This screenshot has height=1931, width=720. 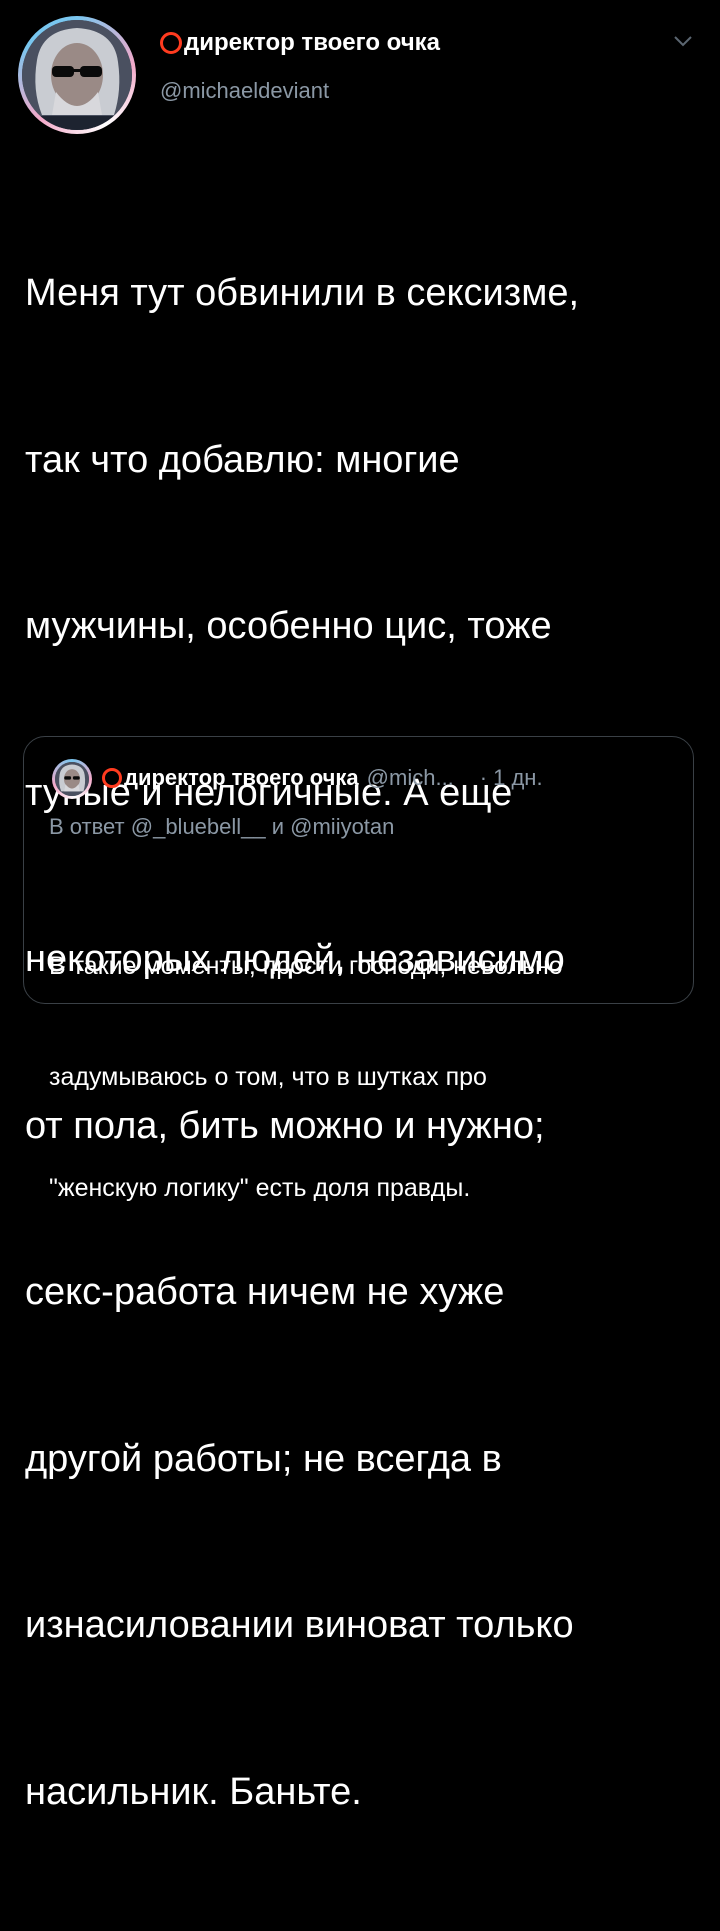 I want to click on tweet-text-line: другой работы; не всегда в, so click(x=263, y=1458).